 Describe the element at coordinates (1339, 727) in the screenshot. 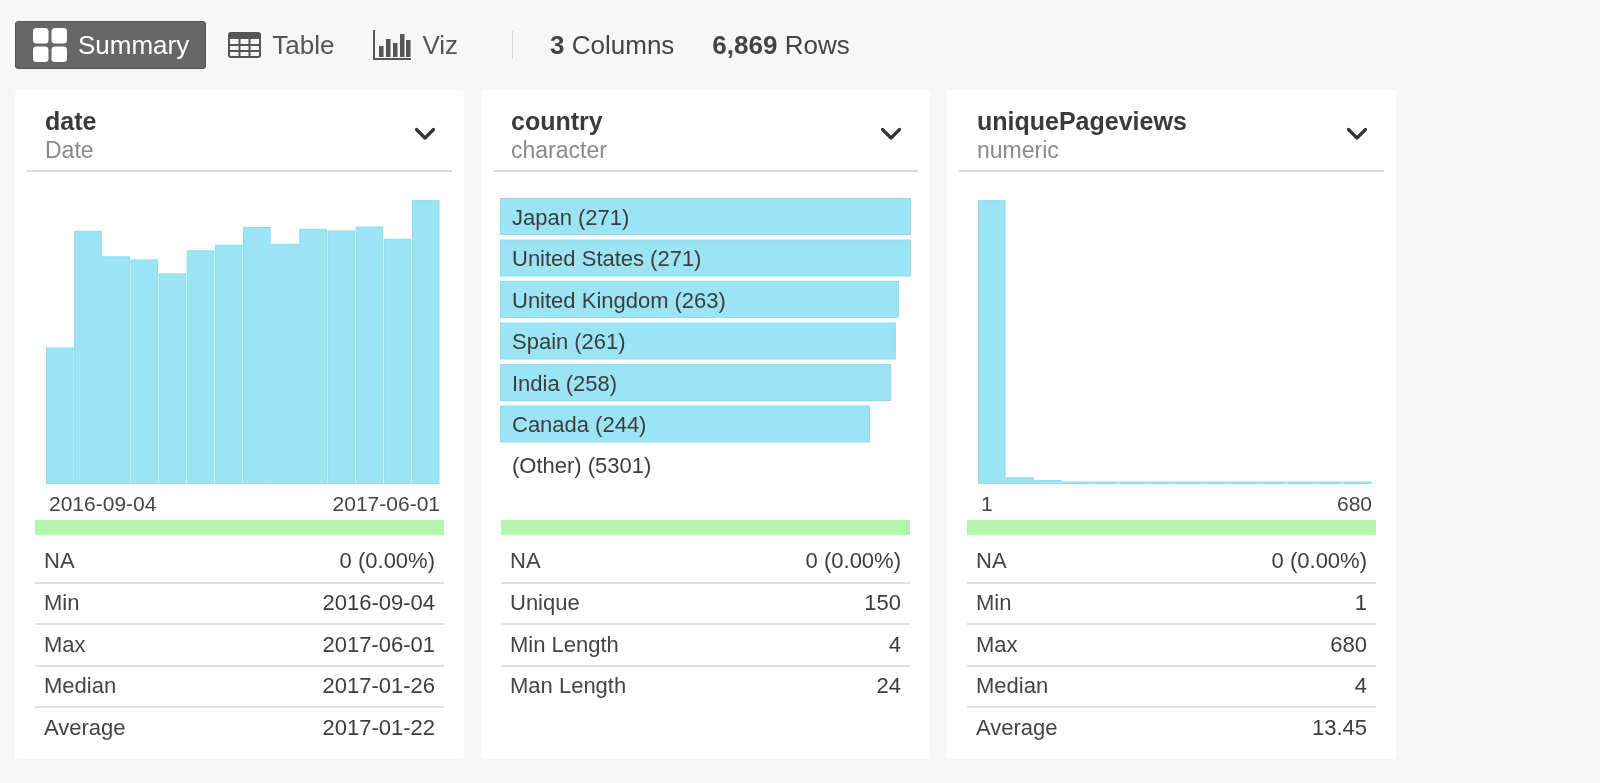

I see `stat-value: 13.45` at that location.